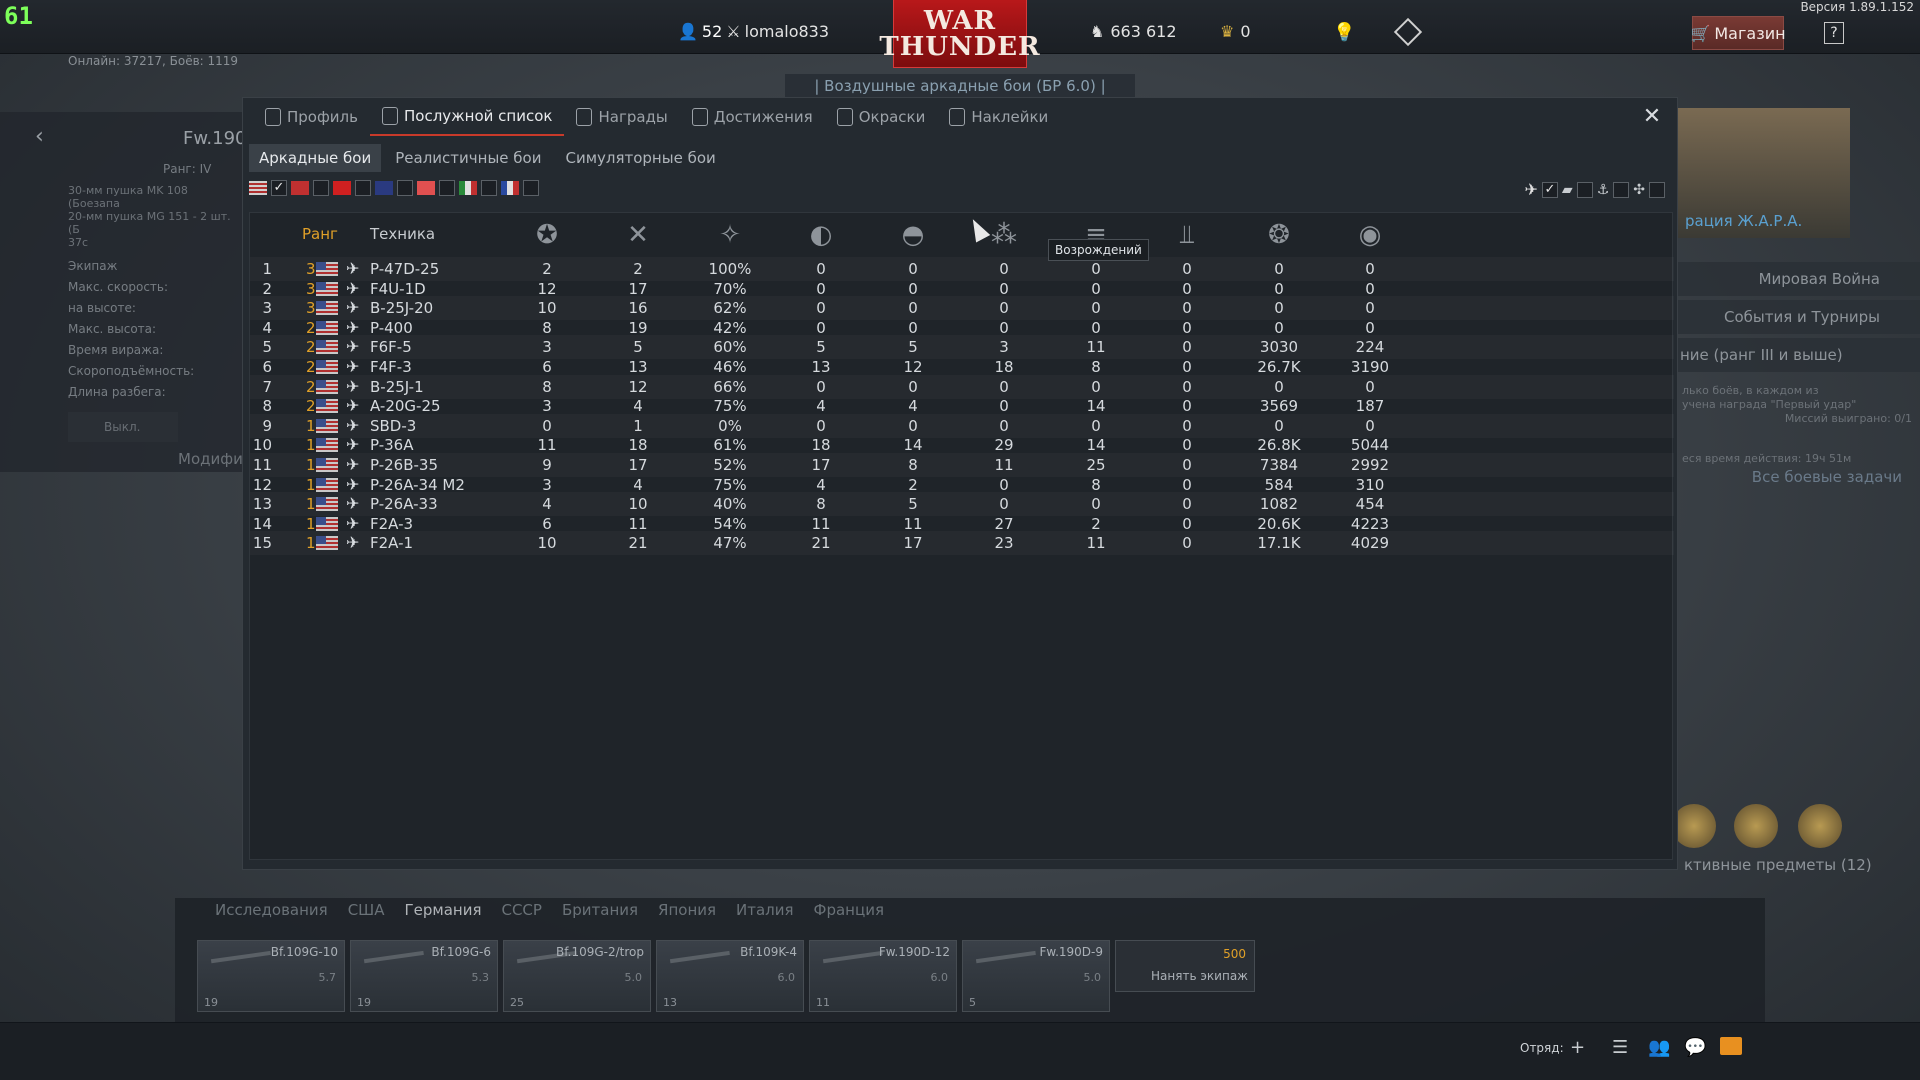 Image resolution: width=1920 pixels, height=1080 pixels. What do you see at coordinates (1235, 31) in the screenshot?
I see `golden-eagles-balance: ♛ 0` at bounding box center [1235, 31].